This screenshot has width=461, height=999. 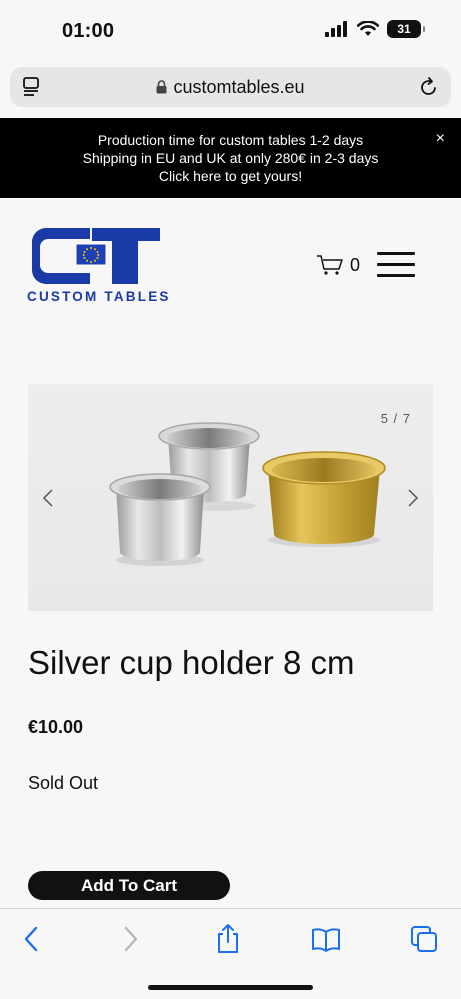 I want to click on reader-view-icon, so click(x=32, y=87).